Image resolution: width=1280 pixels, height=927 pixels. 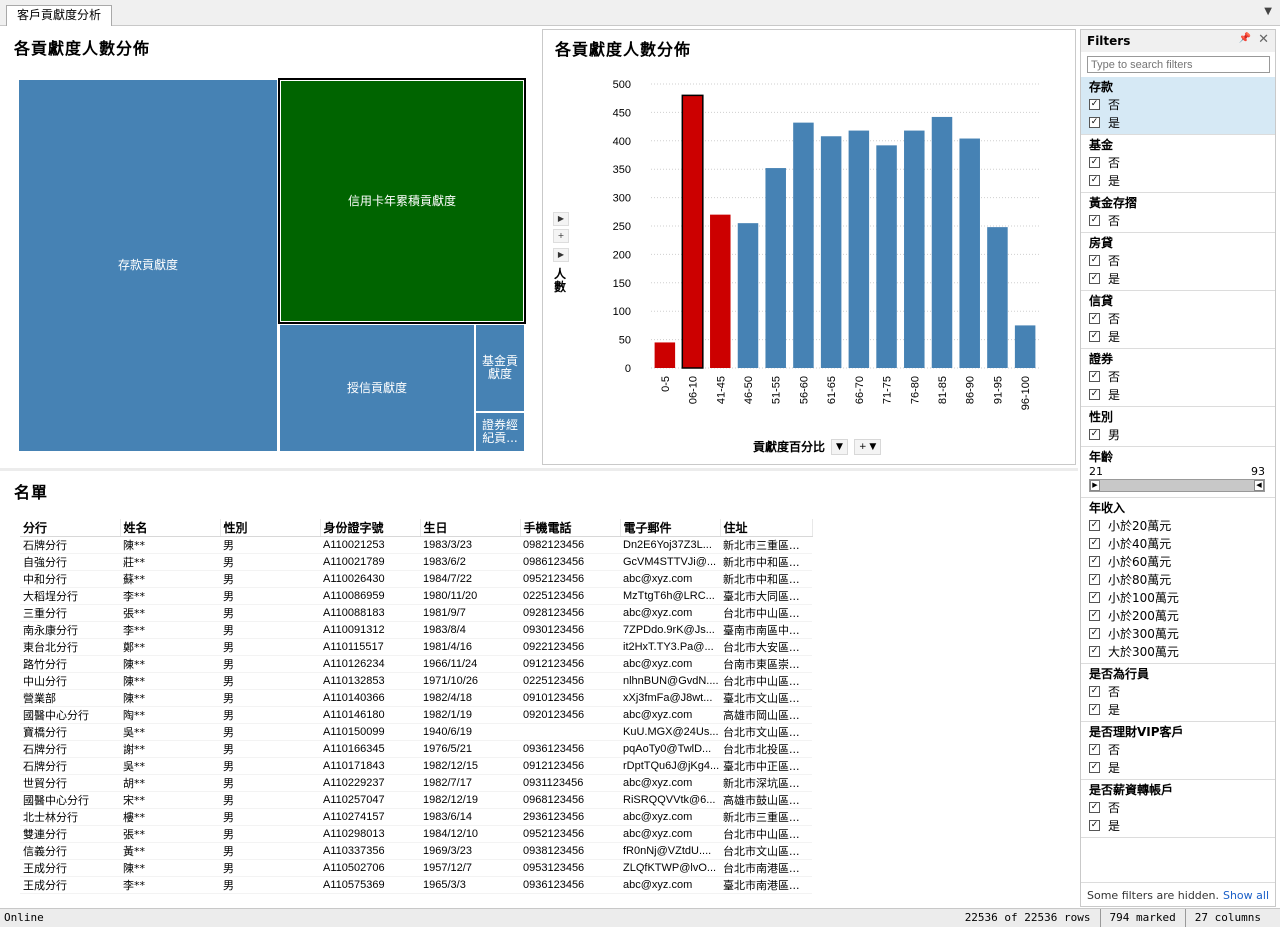 What do you see at coordinates (70, 528) in the screenshot?
I see `column-header: 分行` at bounding box center [70, 528].